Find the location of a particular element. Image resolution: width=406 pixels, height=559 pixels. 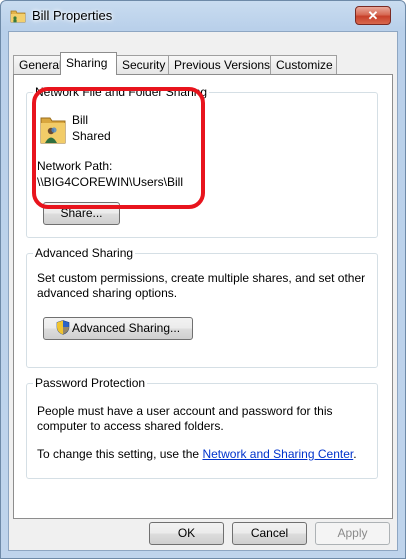

share-status: Shared is located at coordinates (91, 136).